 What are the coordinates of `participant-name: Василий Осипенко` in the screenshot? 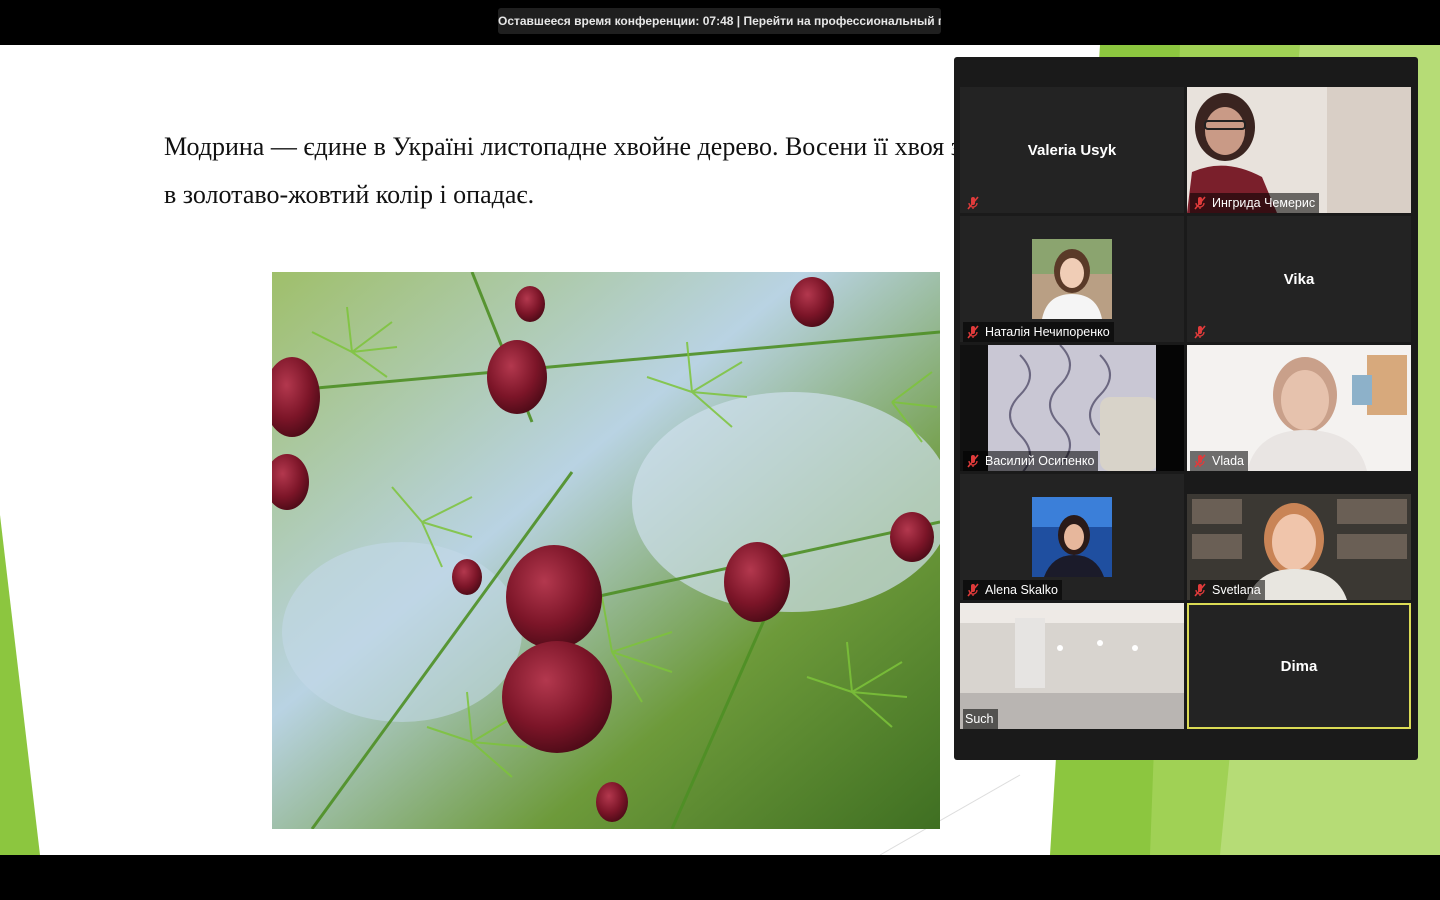 It's located at (1040, 461).